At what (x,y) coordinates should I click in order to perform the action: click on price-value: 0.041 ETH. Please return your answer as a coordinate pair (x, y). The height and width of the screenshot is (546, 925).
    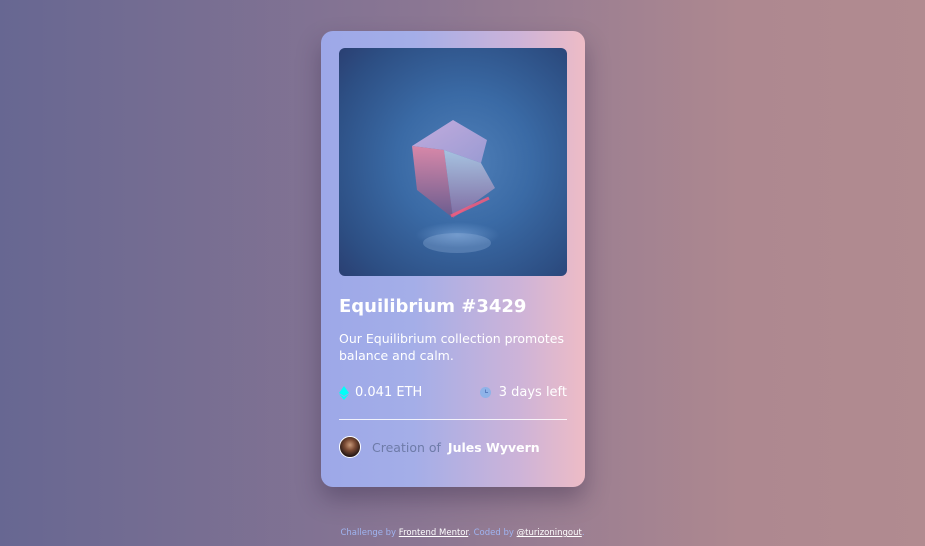
    Looking at the image, I should click on (389, 392).